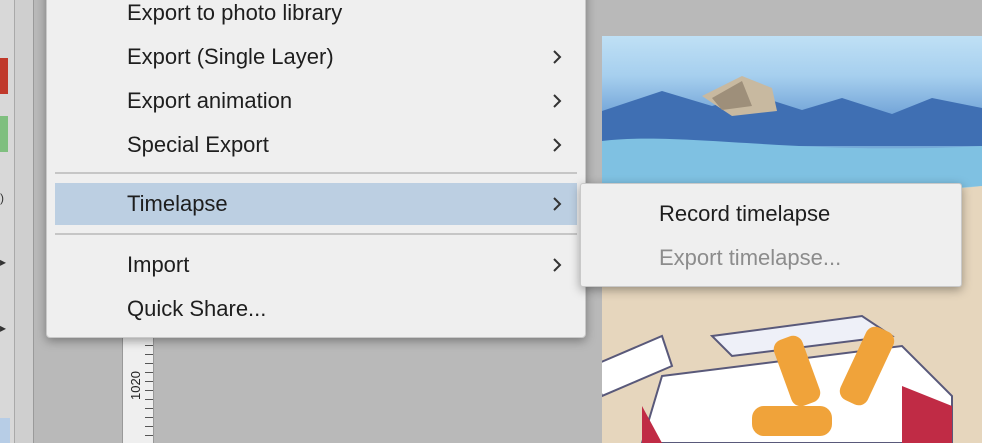 The image size is (982, 443). Describe the element at coordinates (744, 214) in the screenshot. I see `submenu-item-record-timelapse: Record timelapse` at that location.